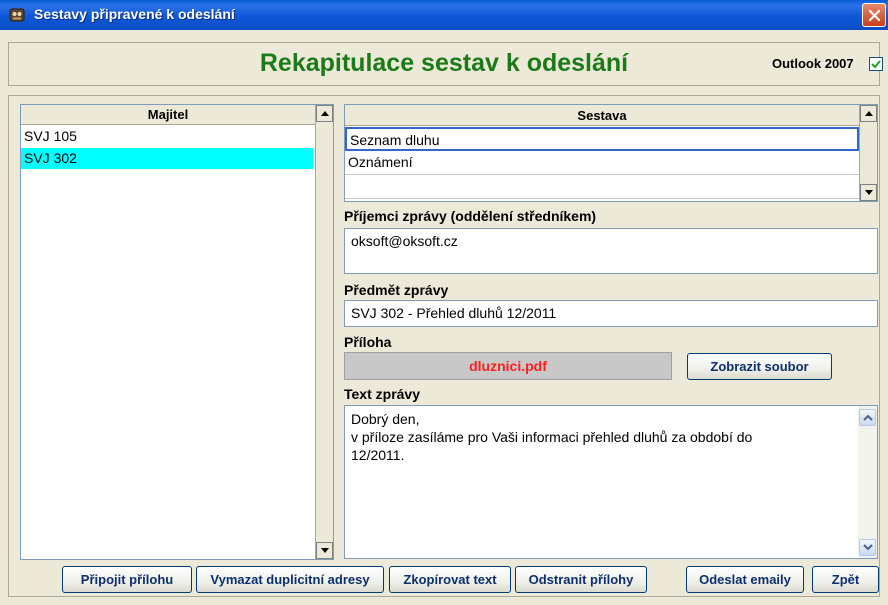 The image size is (888, 605). I want to click on recipients-field: oksoft@oksoft.cz, so click(611, 251).